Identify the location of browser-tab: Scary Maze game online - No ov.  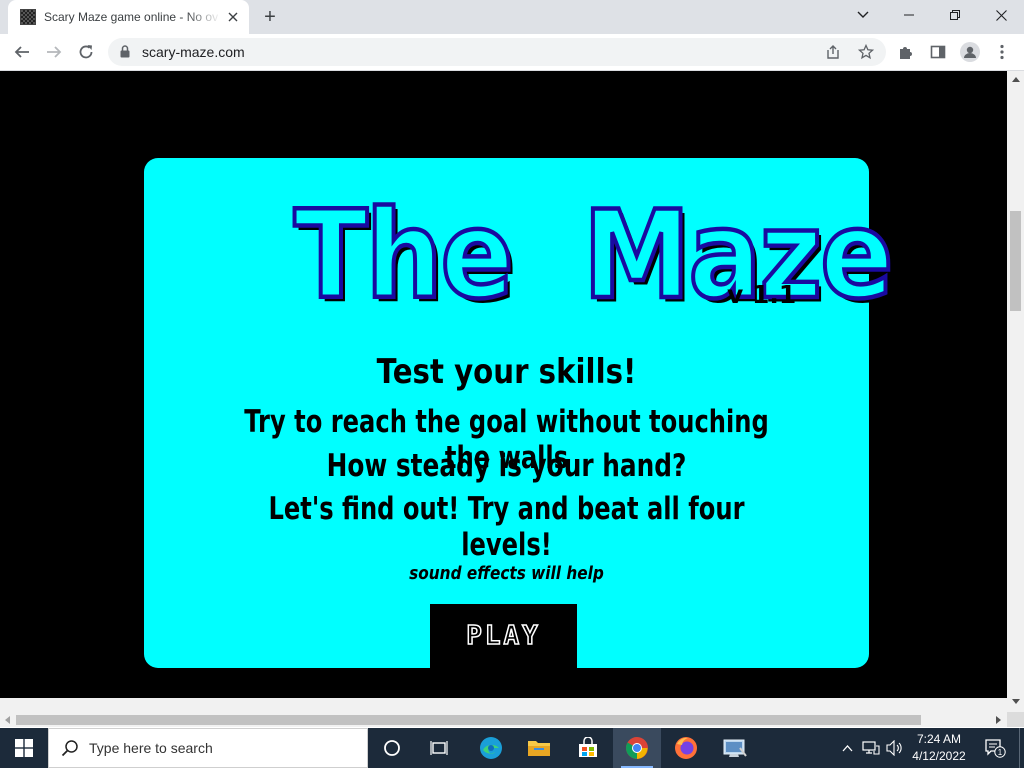
(128, 17).